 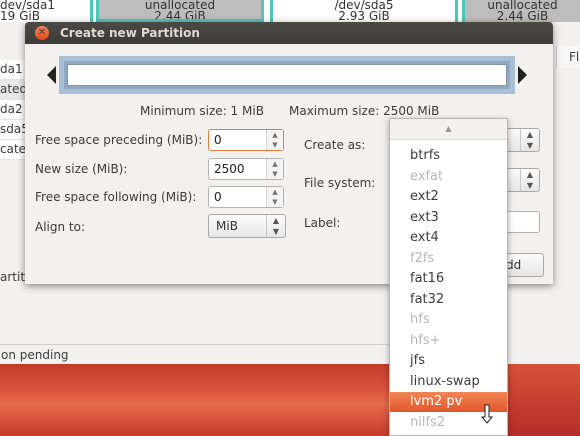 What do you see at coordinates (289, 33) in the screenshot?
I see `dialog-titlebar: ✕ Create new Partition` at bounding box center [289, 33].